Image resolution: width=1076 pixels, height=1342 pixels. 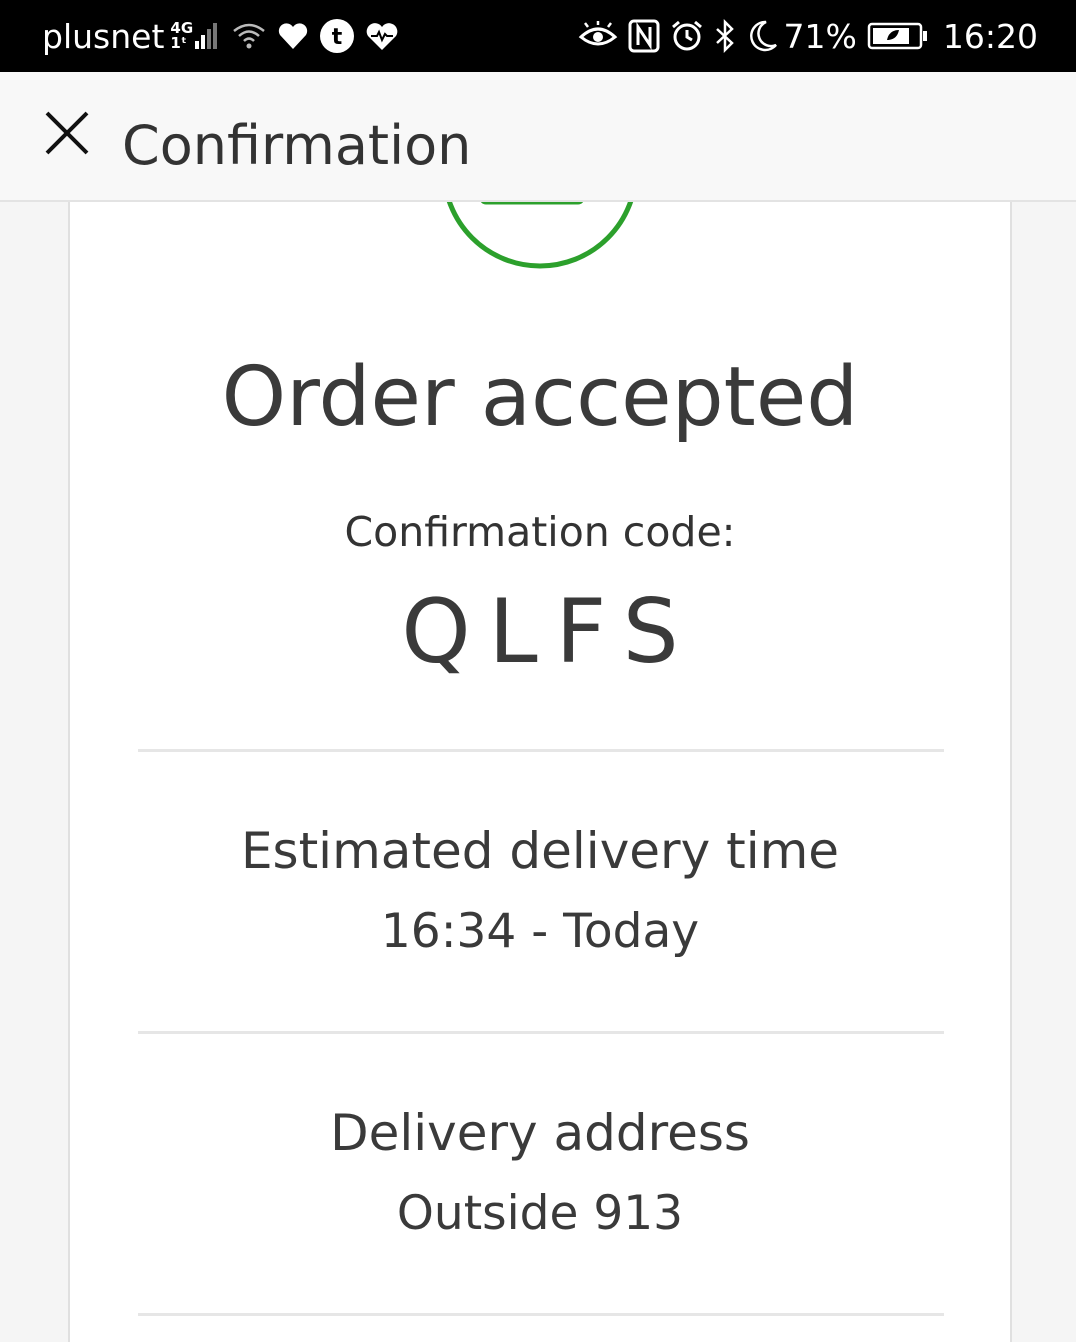 What do you see at coordinates (687, 36) in the screenshot?
I see `alarm-icon` at bounding box center [687, 36].